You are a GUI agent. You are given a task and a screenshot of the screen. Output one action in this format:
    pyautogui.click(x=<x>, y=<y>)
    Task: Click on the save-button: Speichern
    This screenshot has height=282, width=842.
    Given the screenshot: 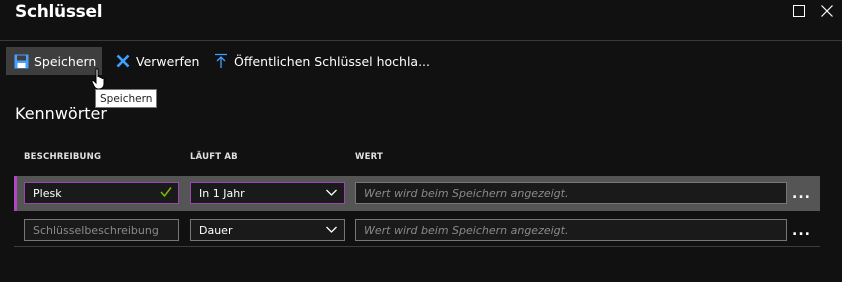 What is the action you would take?
    pyautogui.click(x=54, y=61)
    